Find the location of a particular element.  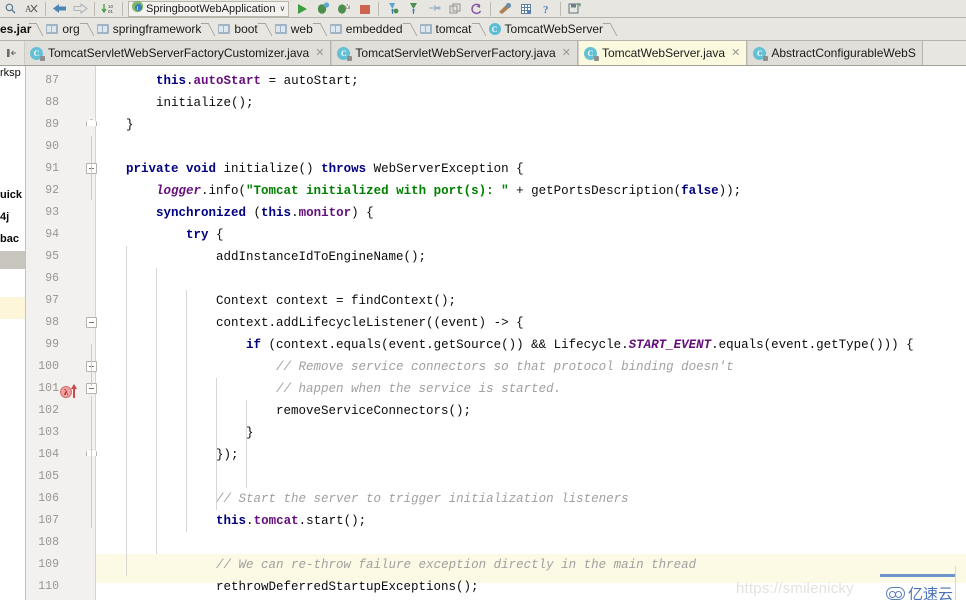

class-icon-letter: C is located at coordinates (37, 53).